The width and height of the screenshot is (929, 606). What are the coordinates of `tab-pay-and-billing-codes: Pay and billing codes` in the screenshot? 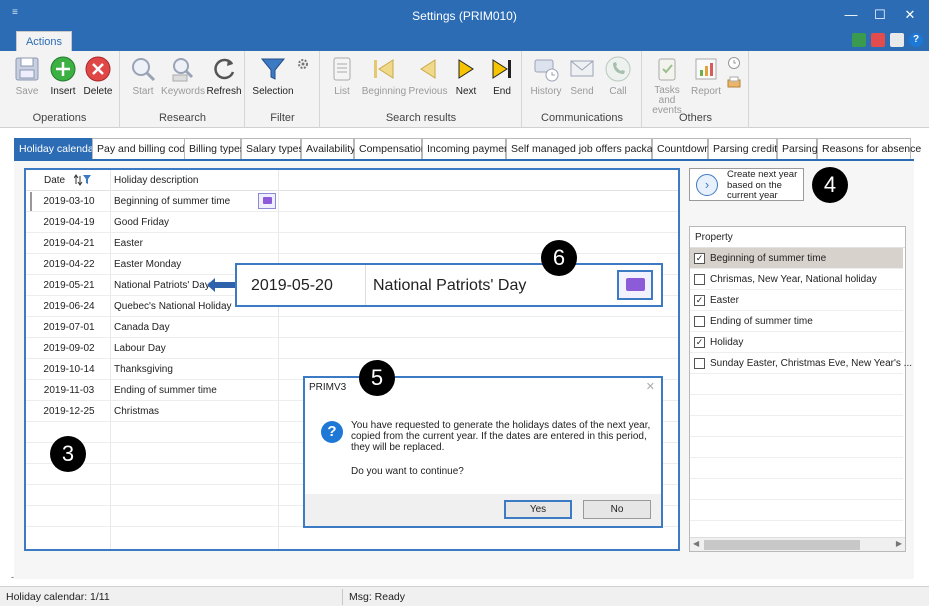 It's located at (145, 149).